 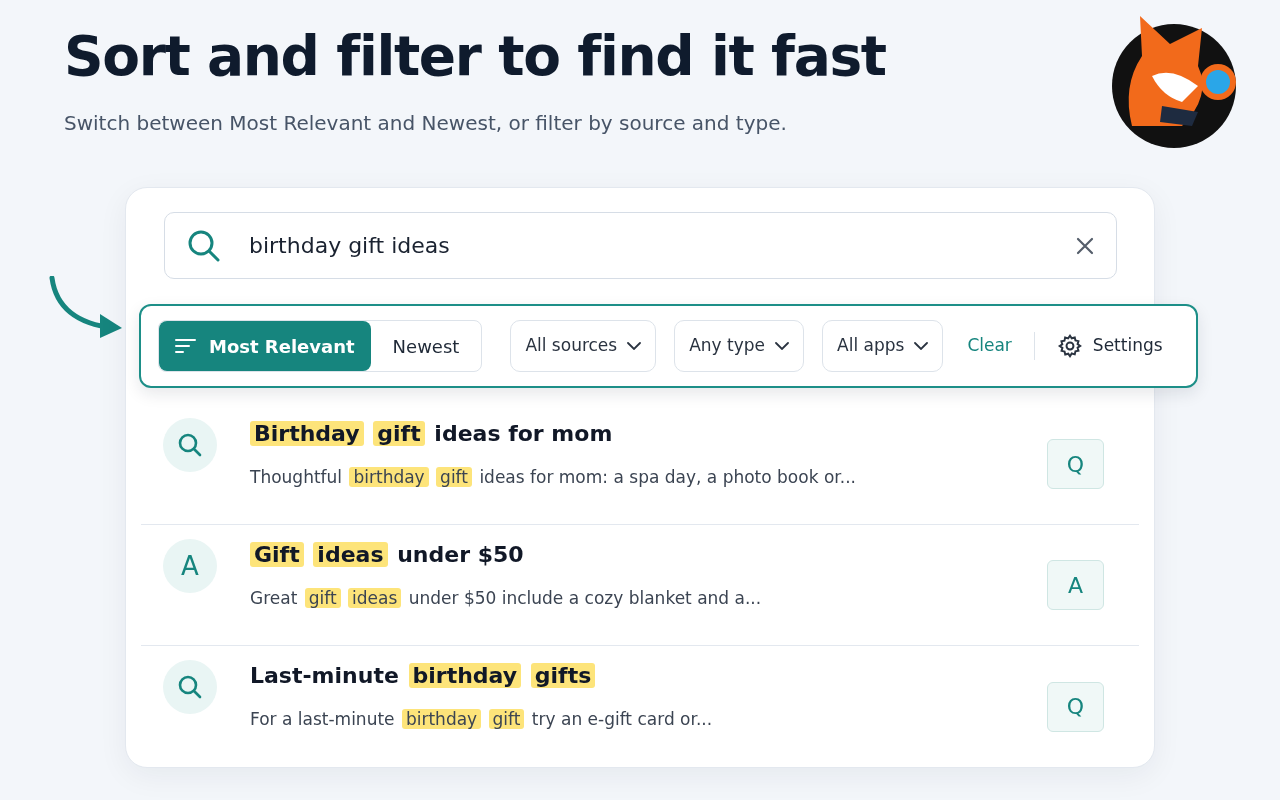 I want to click on clear-link: Clear, so click(x=989, y=346).